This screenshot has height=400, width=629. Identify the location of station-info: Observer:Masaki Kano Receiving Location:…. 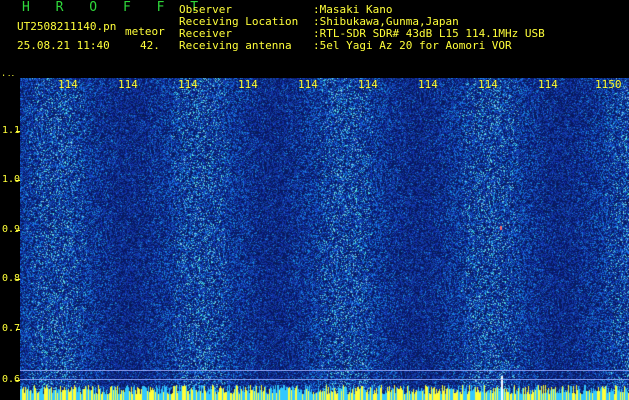
(362, 28).